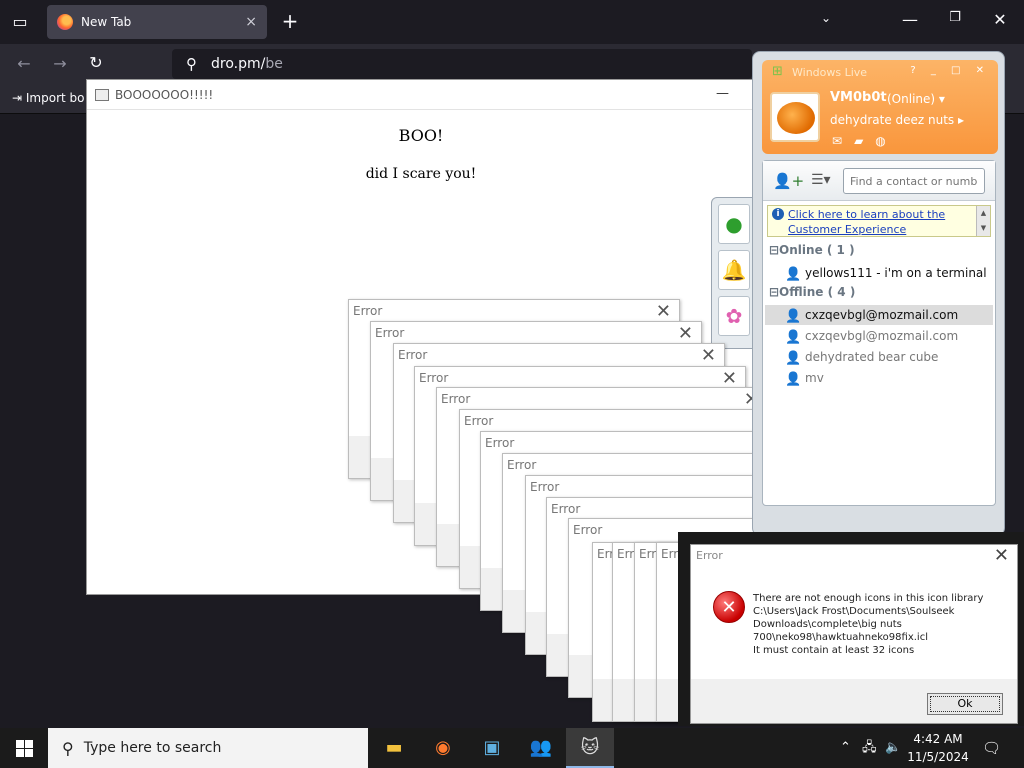 The width and height of the screenshot is (1024, 768). Describe the element at coordinates (910, 19) in the screenshot. I see `minimize-icon: —` at that location.